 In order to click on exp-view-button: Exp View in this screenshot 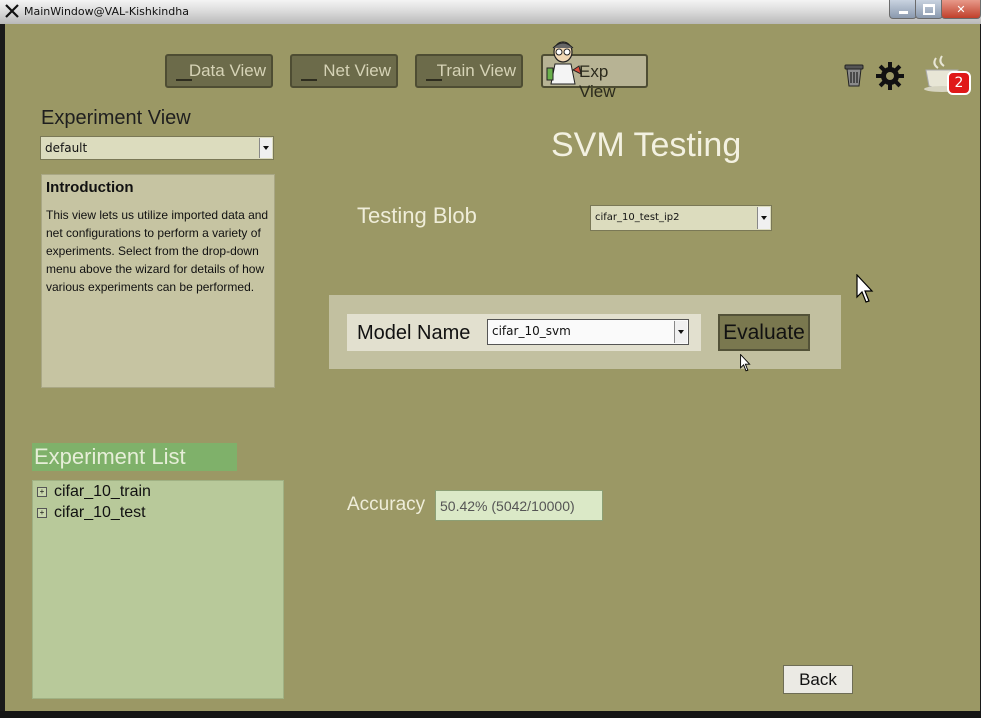, I will do `click(594, 71)`.